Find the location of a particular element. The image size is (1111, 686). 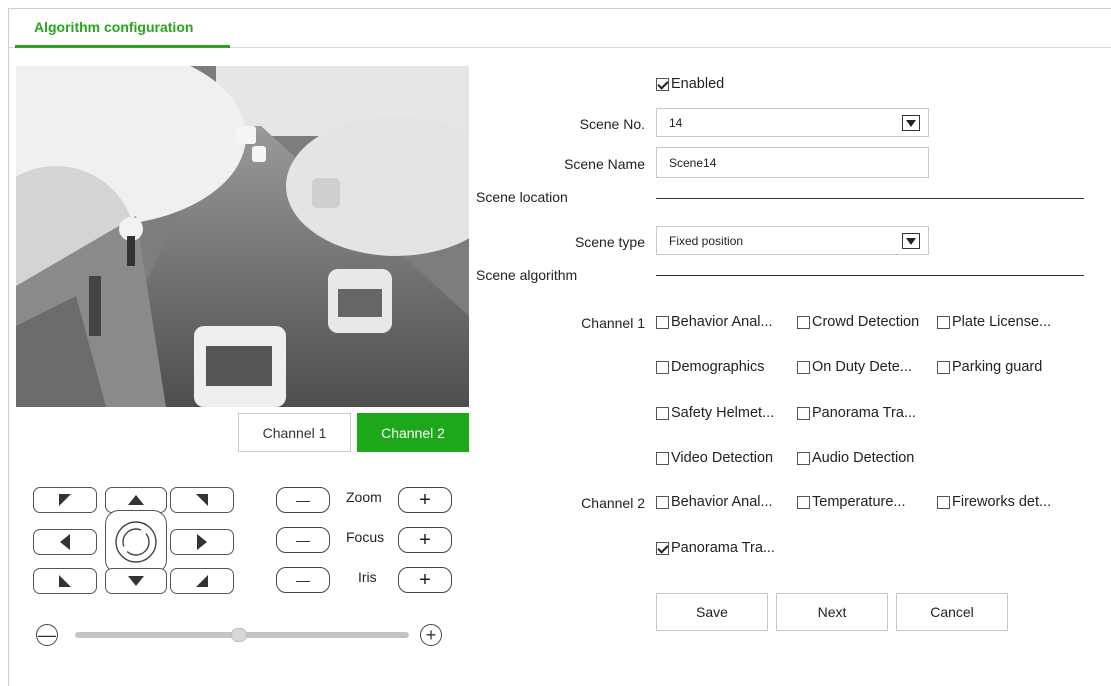

scene-algorithm-label: Scene algorithm is located at coordinates (527, 275).